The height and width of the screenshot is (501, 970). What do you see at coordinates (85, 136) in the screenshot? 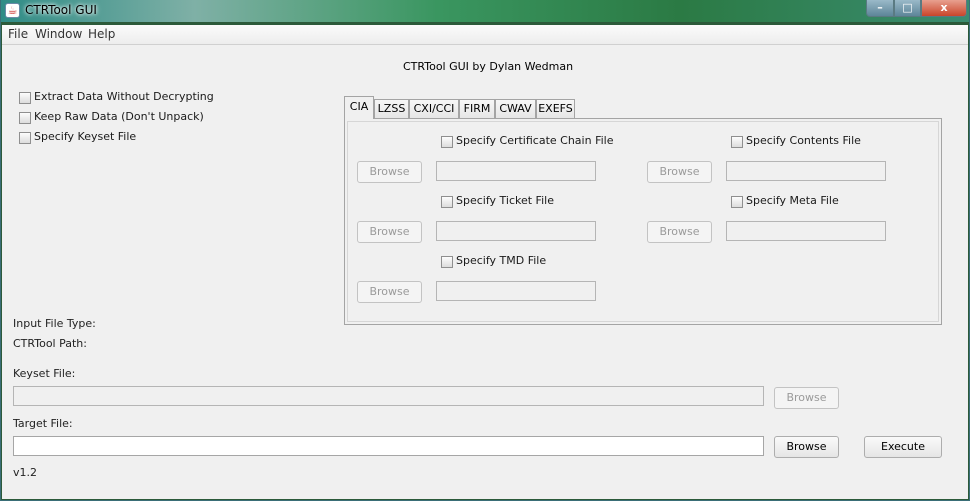
I see `specify-keyset-label: Specify Keyset File` at bounding box center [85, 136].